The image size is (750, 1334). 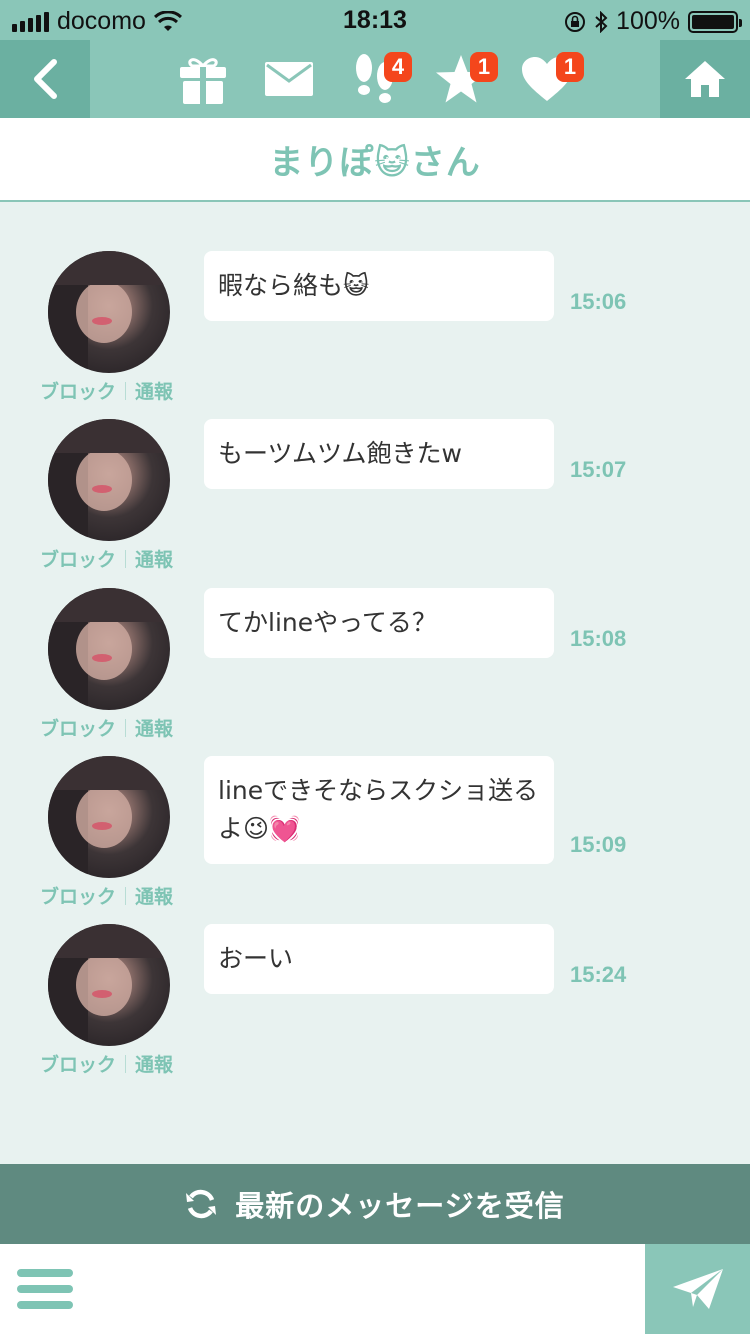 What do you see at coordinates (375, 672) in the screenshot?
I see `message-item: ブロック 通報 てかlineやってる？ 15:08` at bounding box center [375, 672].